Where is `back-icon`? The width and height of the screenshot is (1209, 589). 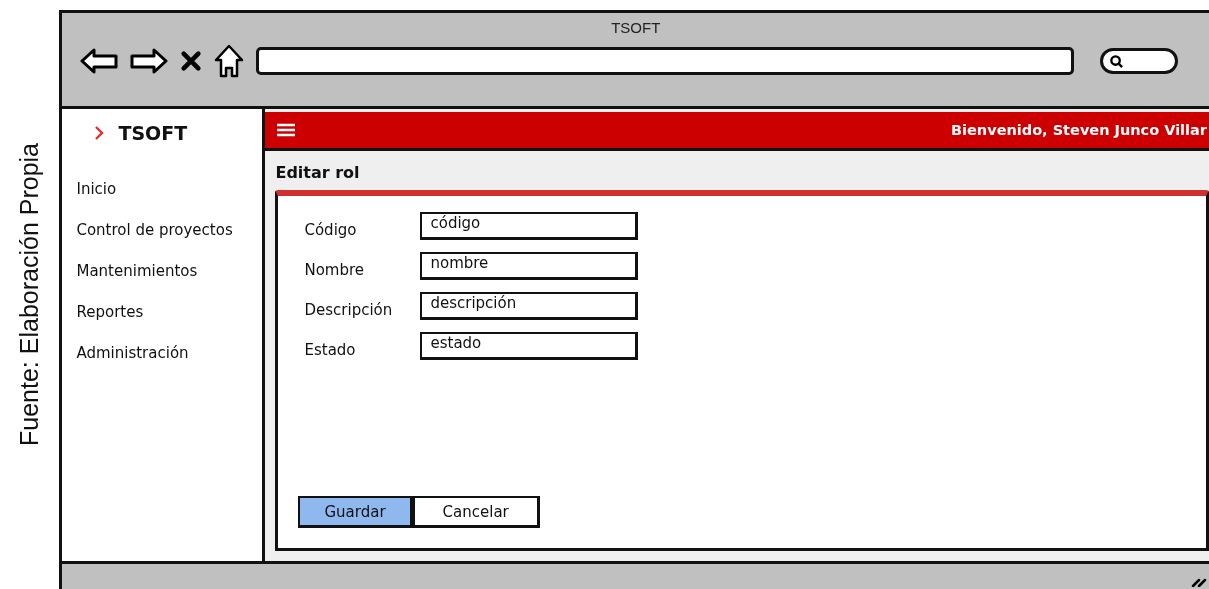
back-icon is located at coordinates (100, 61).